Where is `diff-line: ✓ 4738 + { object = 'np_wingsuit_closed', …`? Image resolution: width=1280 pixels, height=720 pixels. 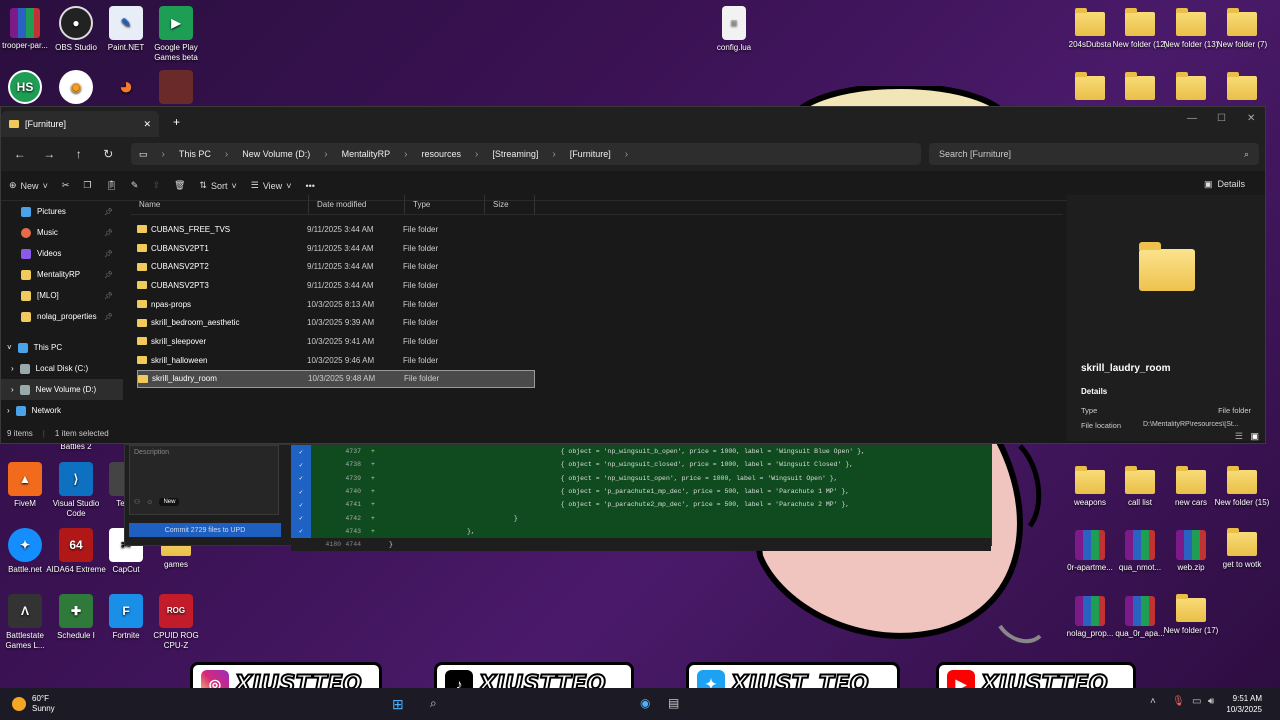 diff-line: ✓ 4738 + { object = 'np_wingsuit_closed', … is located at coordinates (641, 465).